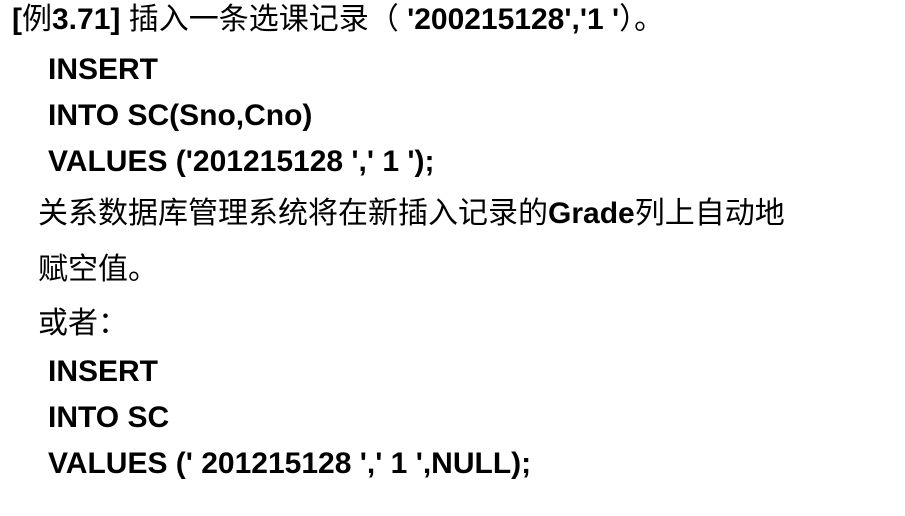 The image size is (905, 516). What do you see at coordinates (109, 417) in the screenshot?
I see `query2-into-line: INTO SC` at bounding box center [109, 417].